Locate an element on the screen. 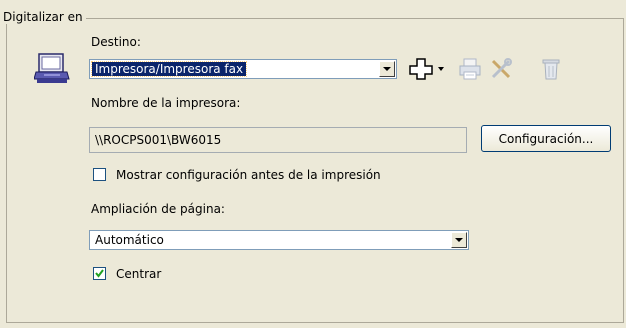  page-scaling-selected-value: Automático is located at coordinates (129, 240).